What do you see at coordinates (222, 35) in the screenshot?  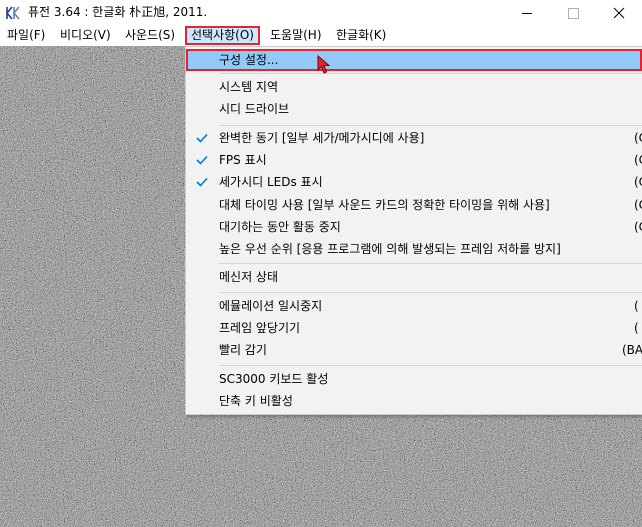 I see `menu-options: 선택사항(O)` at bounding box center [222, 35].